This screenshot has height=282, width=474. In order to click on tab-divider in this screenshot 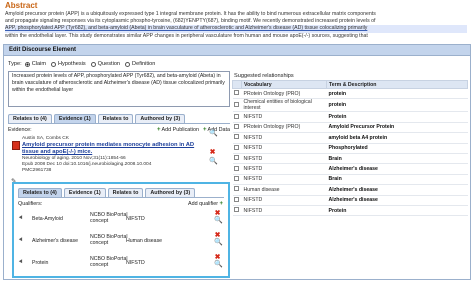, I will do `click(119, 123)`.